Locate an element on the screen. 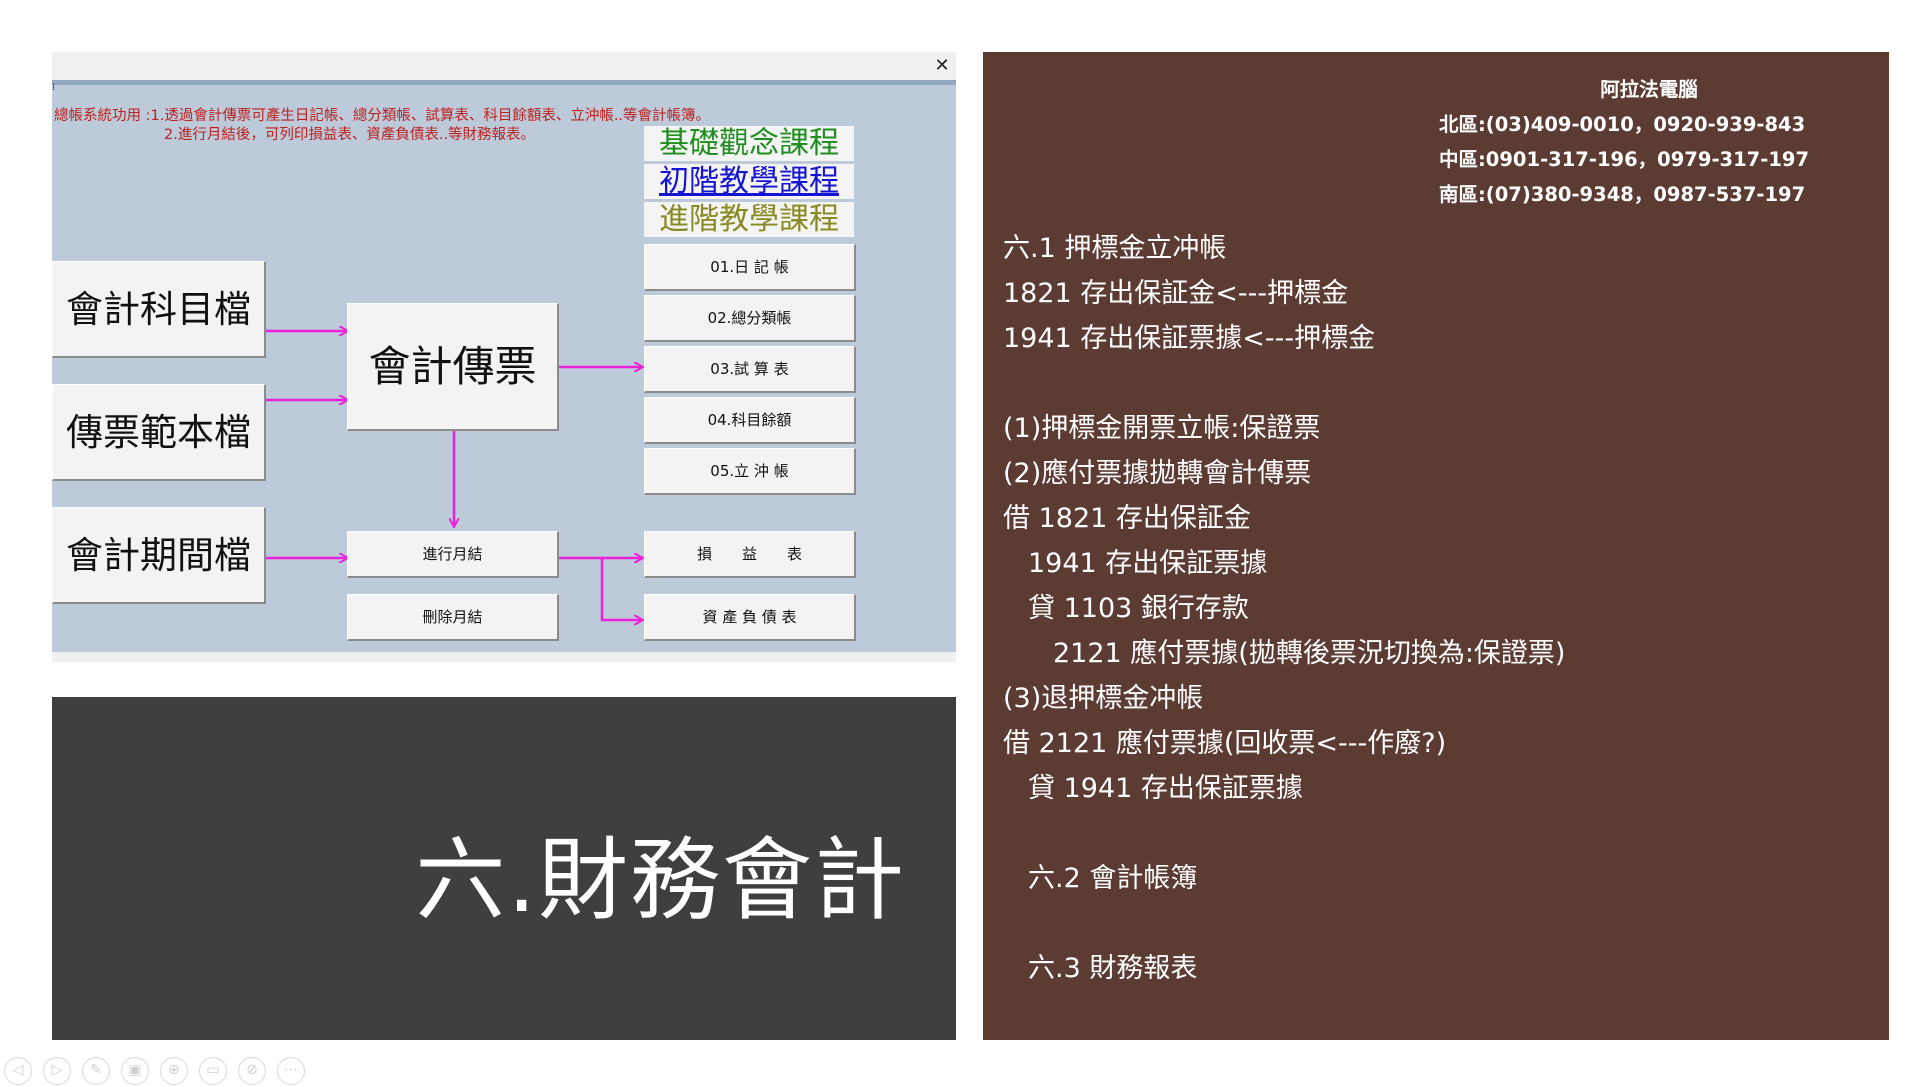  journal-button: 01.日 記 帳 is located at coordinates (750, 267).